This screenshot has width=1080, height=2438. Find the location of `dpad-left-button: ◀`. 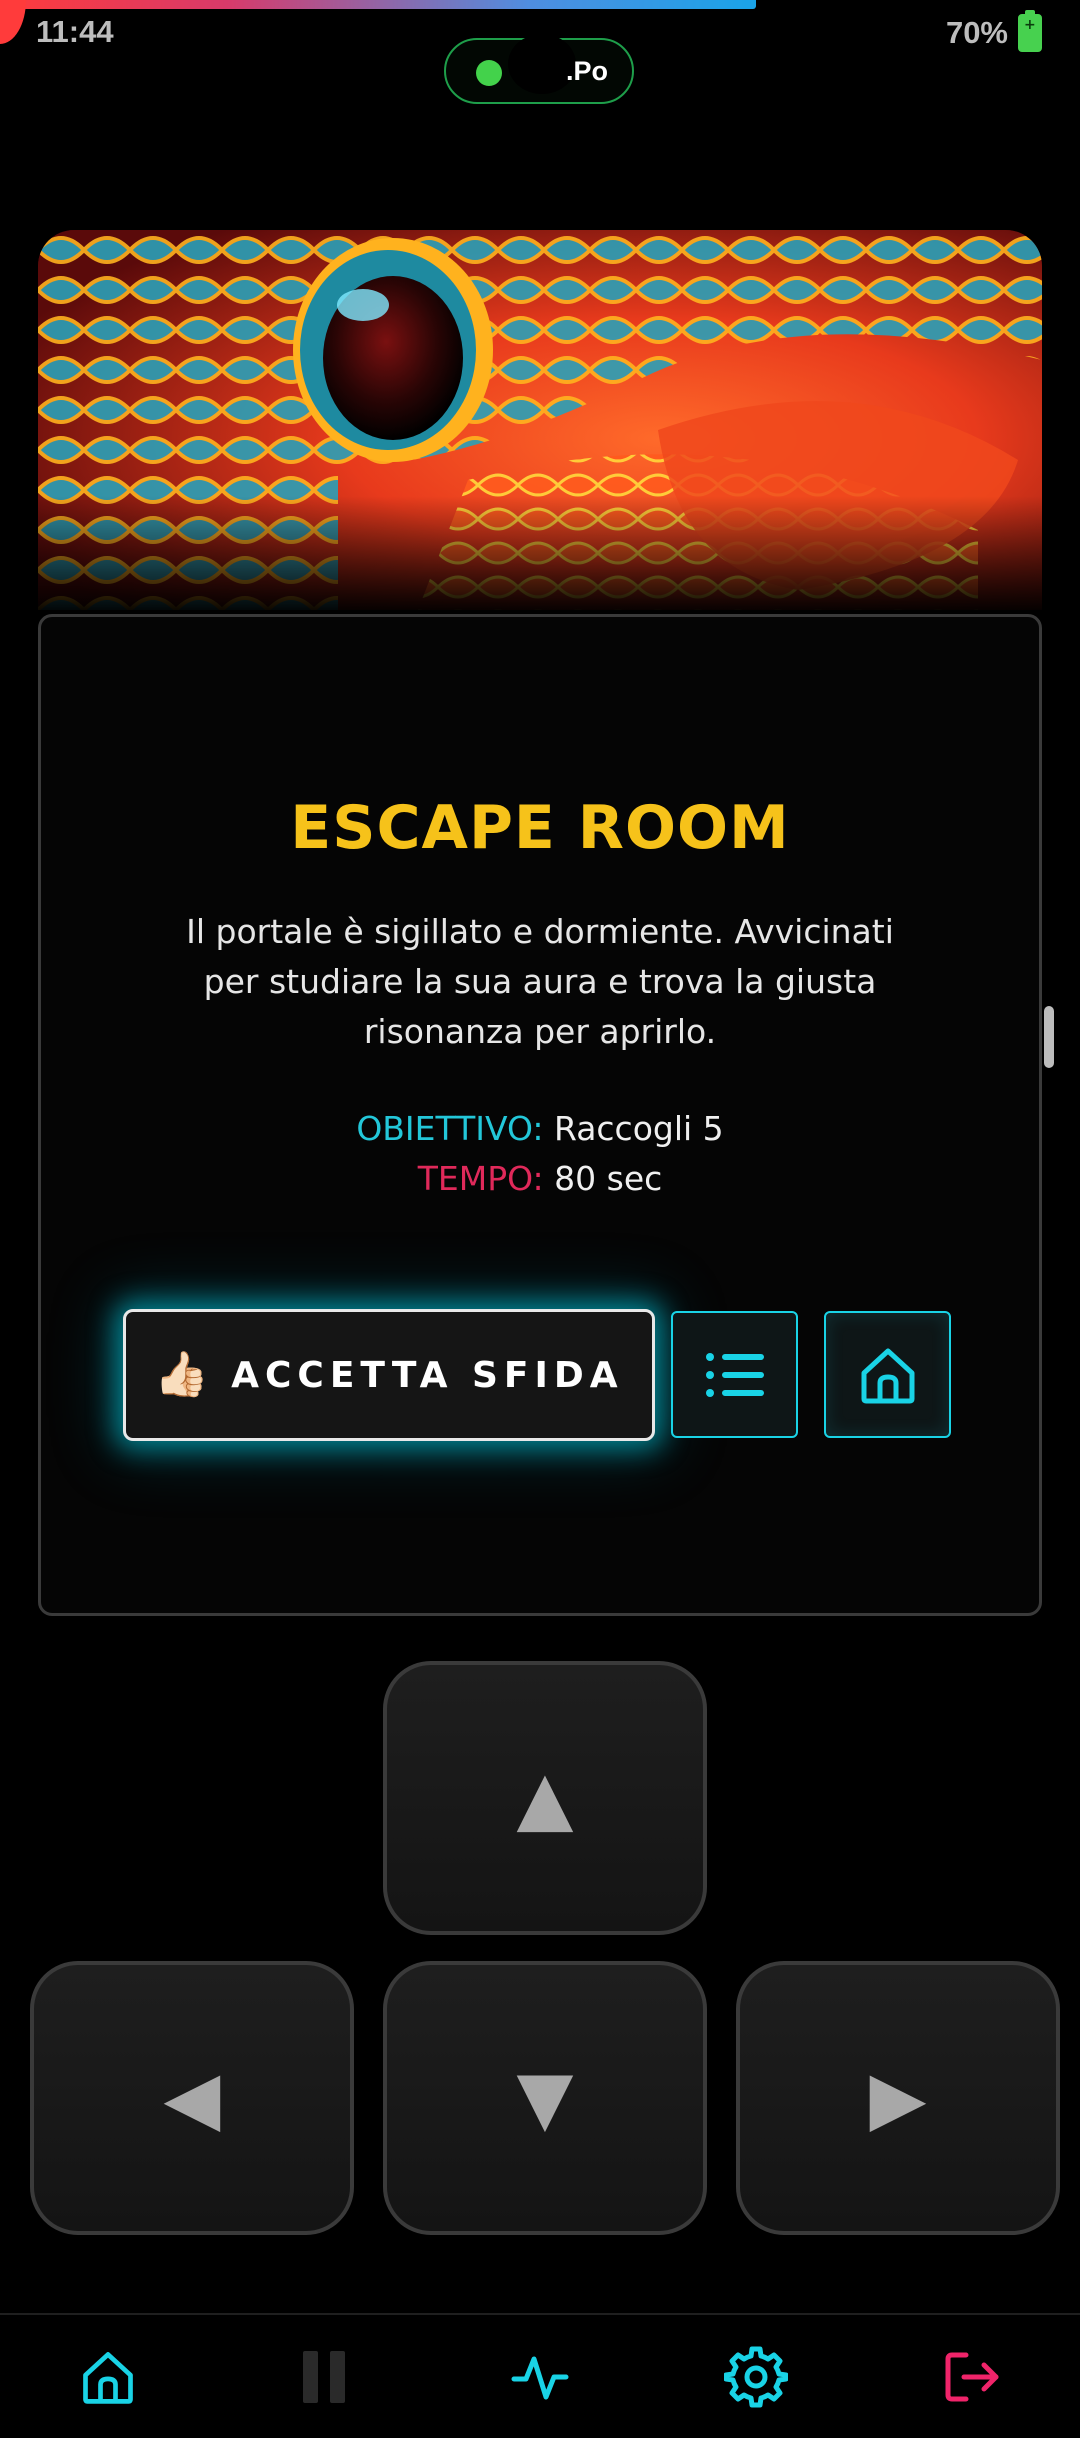

dpad-left-button: ◀ is located at coordinates (192, 2098).